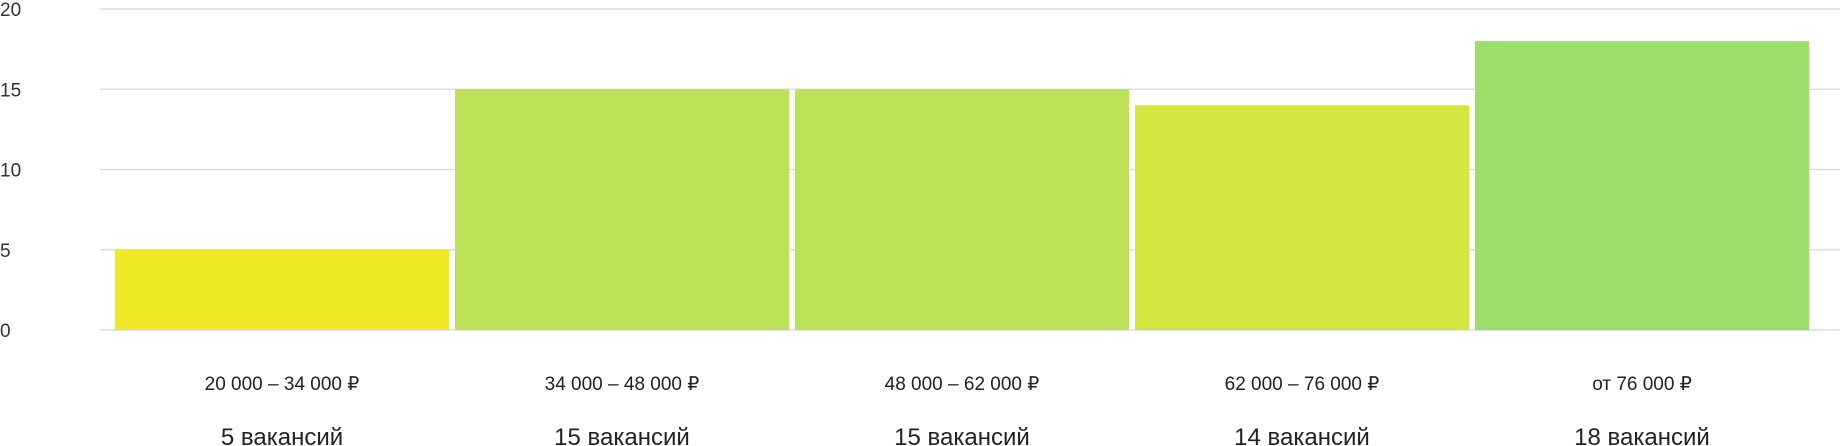 The image size is (1840, 446). I want to click on y-tick-label: 0, so click(5, 331).